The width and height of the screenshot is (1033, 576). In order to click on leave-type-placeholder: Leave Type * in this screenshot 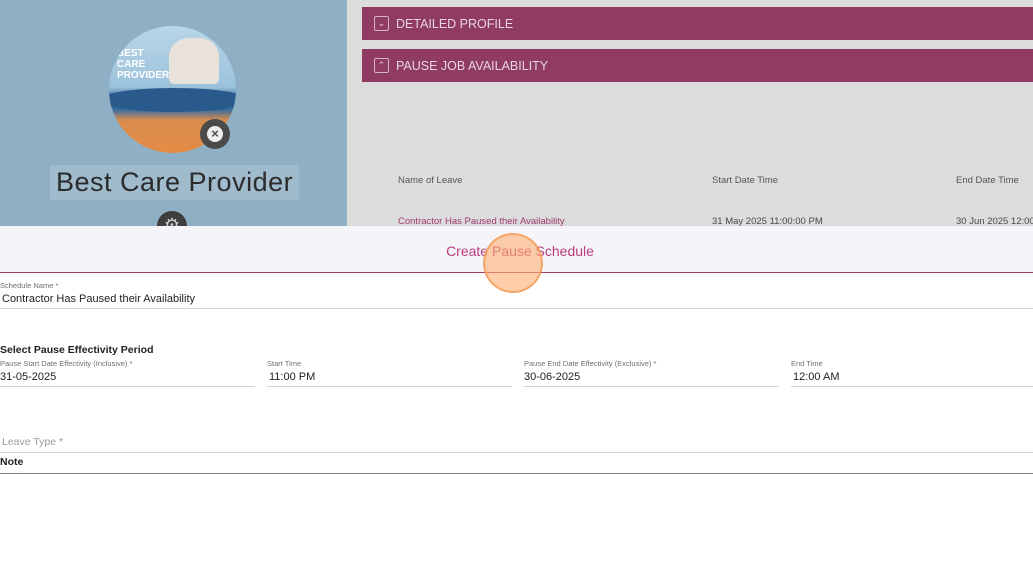, I will do `click(33, 442)`.